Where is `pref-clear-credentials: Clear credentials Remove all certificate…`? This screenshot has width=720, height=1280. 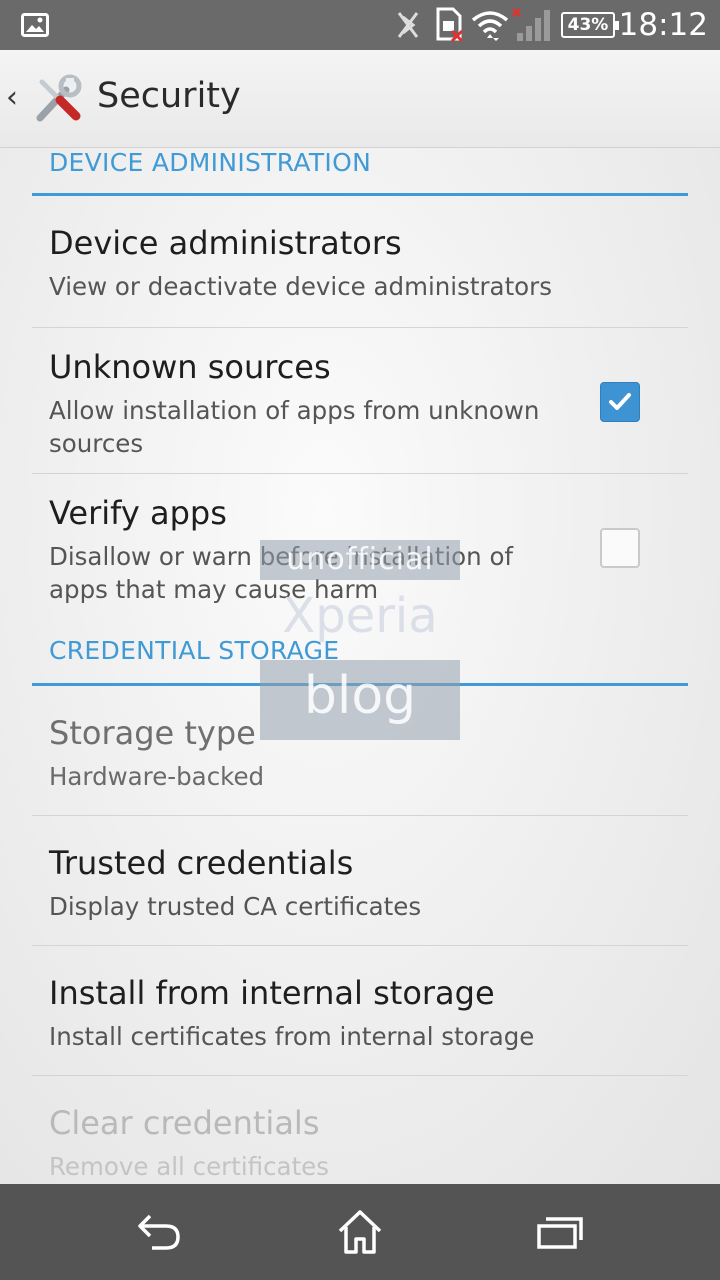 pref-clear-credentials: Clear credentials Remove all certificate… is located at coordinates (360, 1130).